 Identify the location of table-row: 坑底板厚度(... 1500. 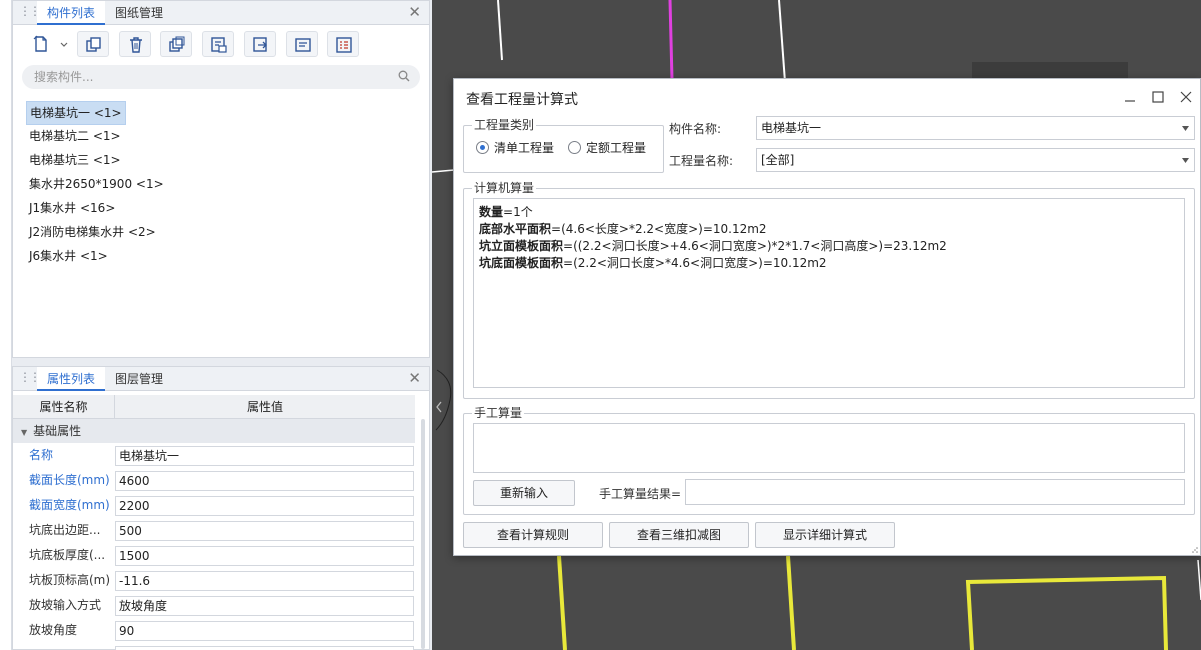
(214, 555).